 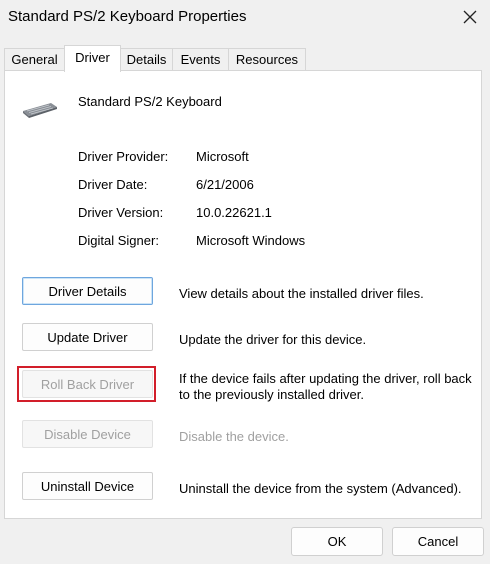 What do you see at coordinates (267, 59) in the screenshot?
I see `tab-resources: Resources` at bounding box center [267, 59].